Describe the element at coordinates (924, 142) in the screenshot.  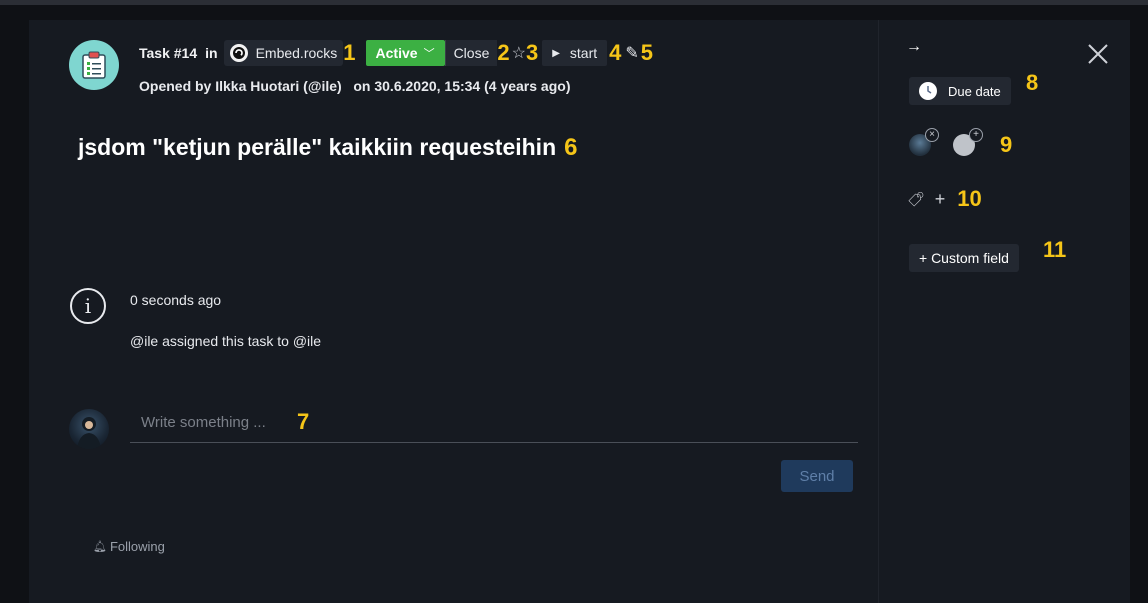
I see `assignee-avatar: ×` at that location.